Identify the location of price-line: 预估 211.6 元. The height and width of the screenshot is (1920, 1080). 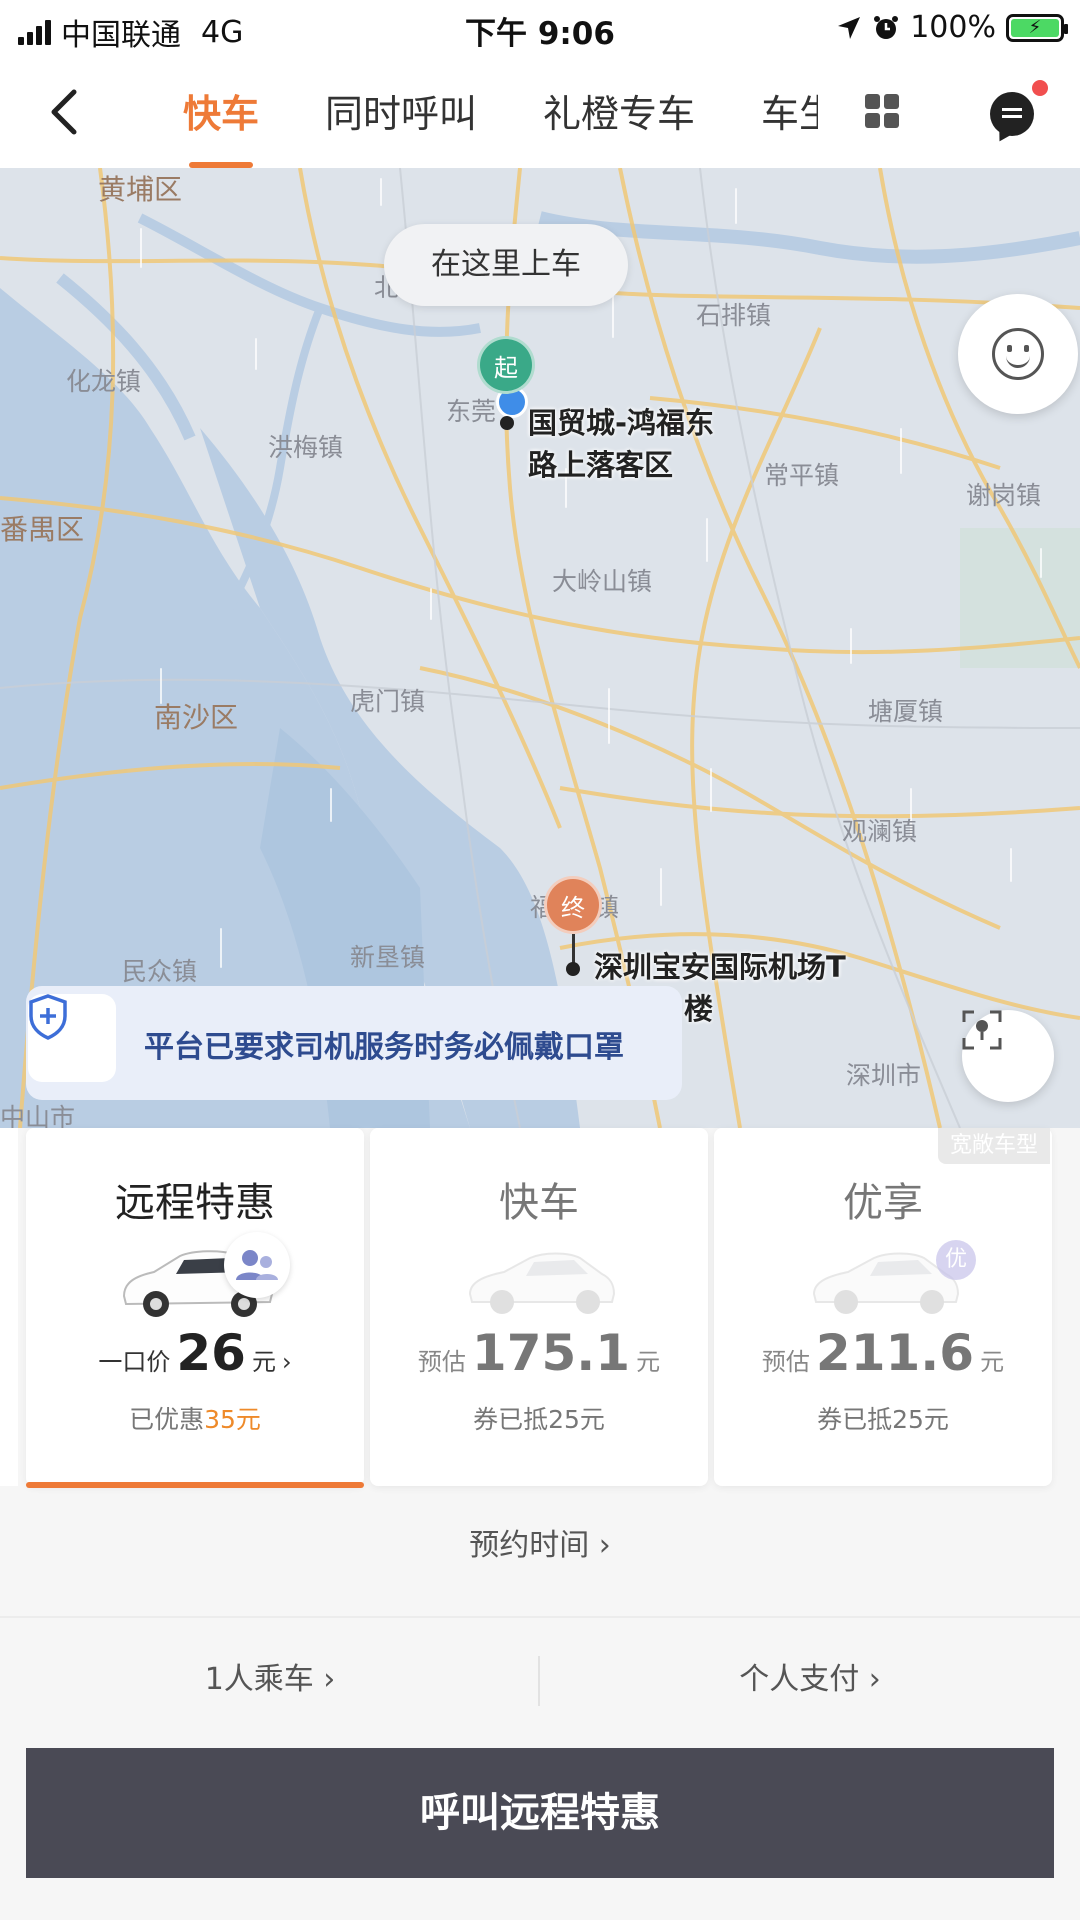
(883, 1353).